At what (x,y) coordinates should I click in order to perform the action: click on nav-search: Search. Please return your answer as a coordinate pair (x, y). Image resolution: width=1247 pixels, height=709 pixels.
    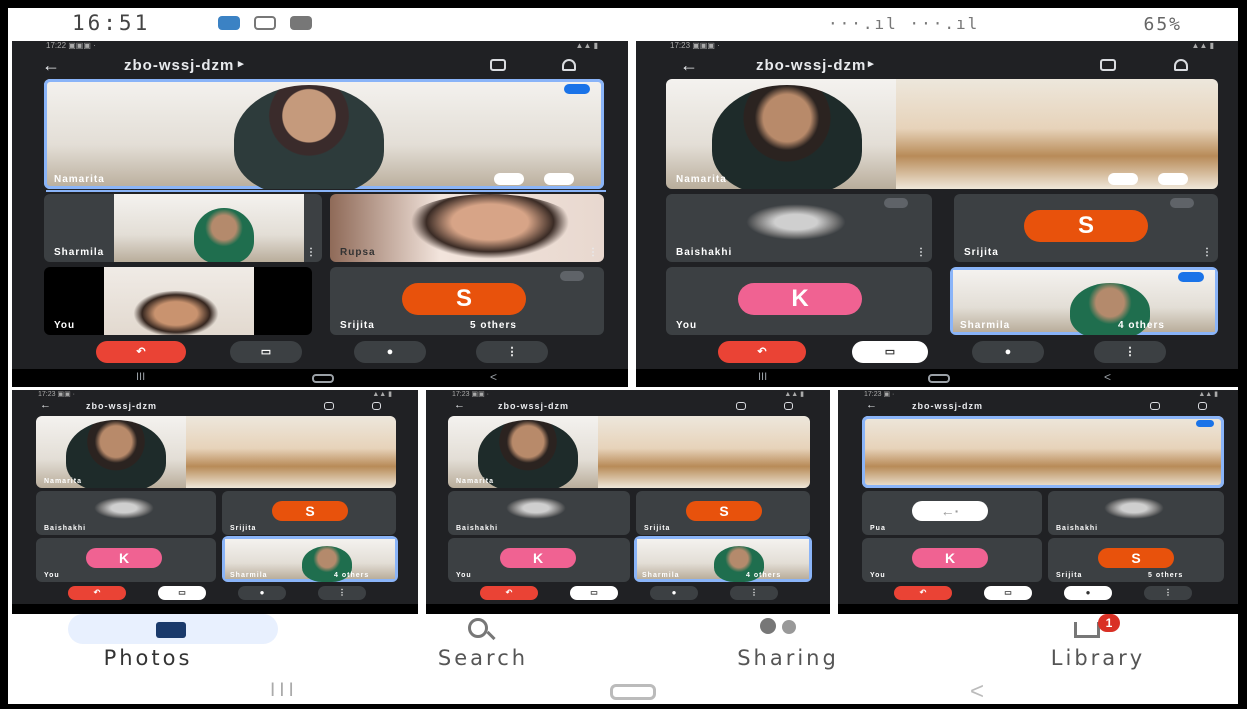
    Looking at the image, I should click on (483, 643).